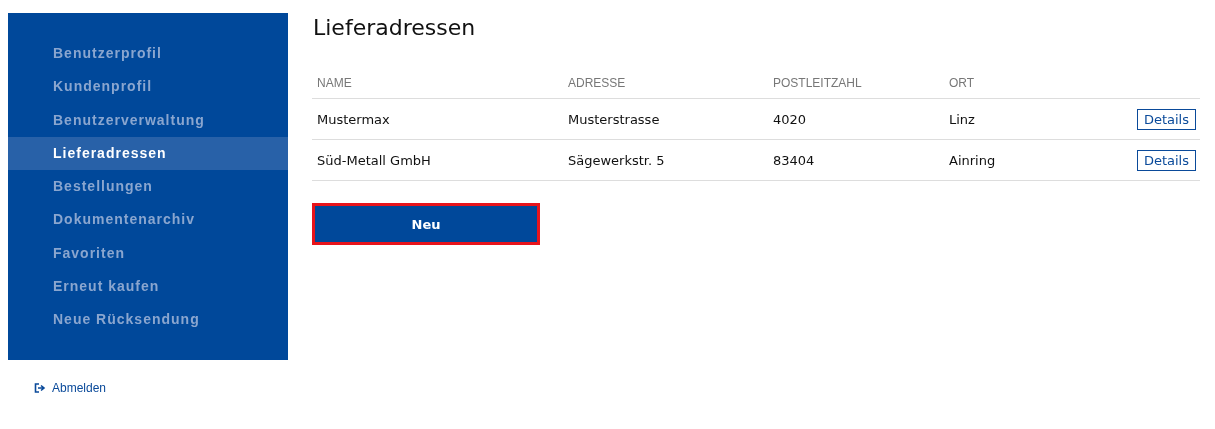 The width and height of the screenshot is (1215, 429). I want to click on table-cell: Süd-Metall GmbH, so click(374, 160).